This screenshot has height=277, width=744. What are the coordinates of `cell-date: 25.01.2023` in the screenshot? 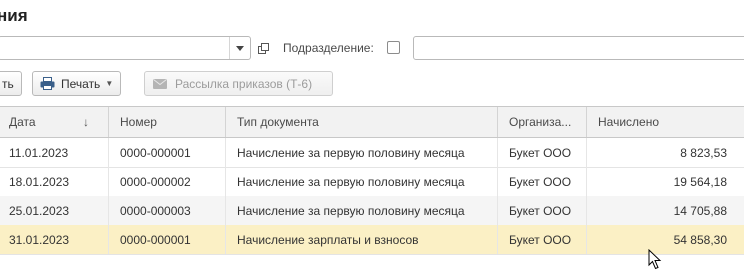 It's located at (54, 210).